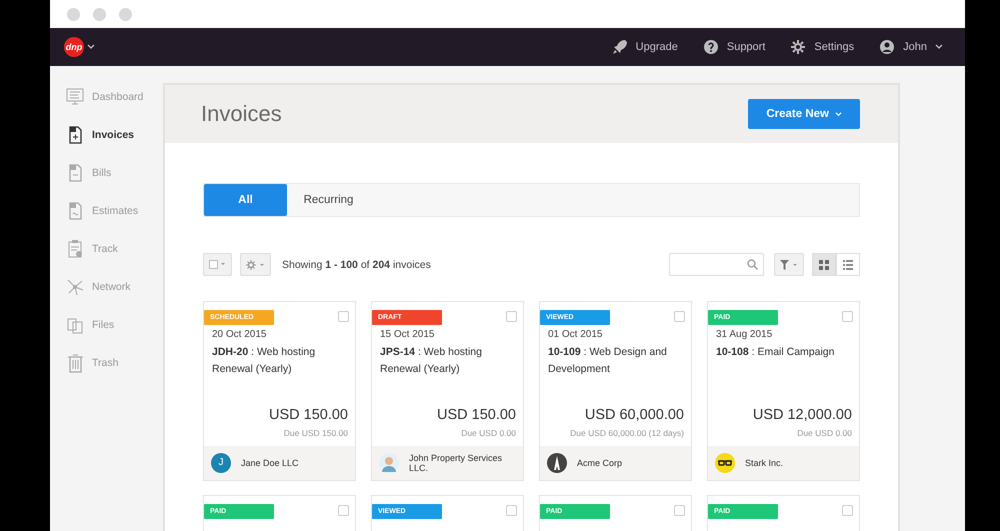 The width and height of the screenshot is (1000, 531). Describe the element at coordinates (634, 415) in the screenshot. I see `invoice-amount: USD 60,000.00` at that location.